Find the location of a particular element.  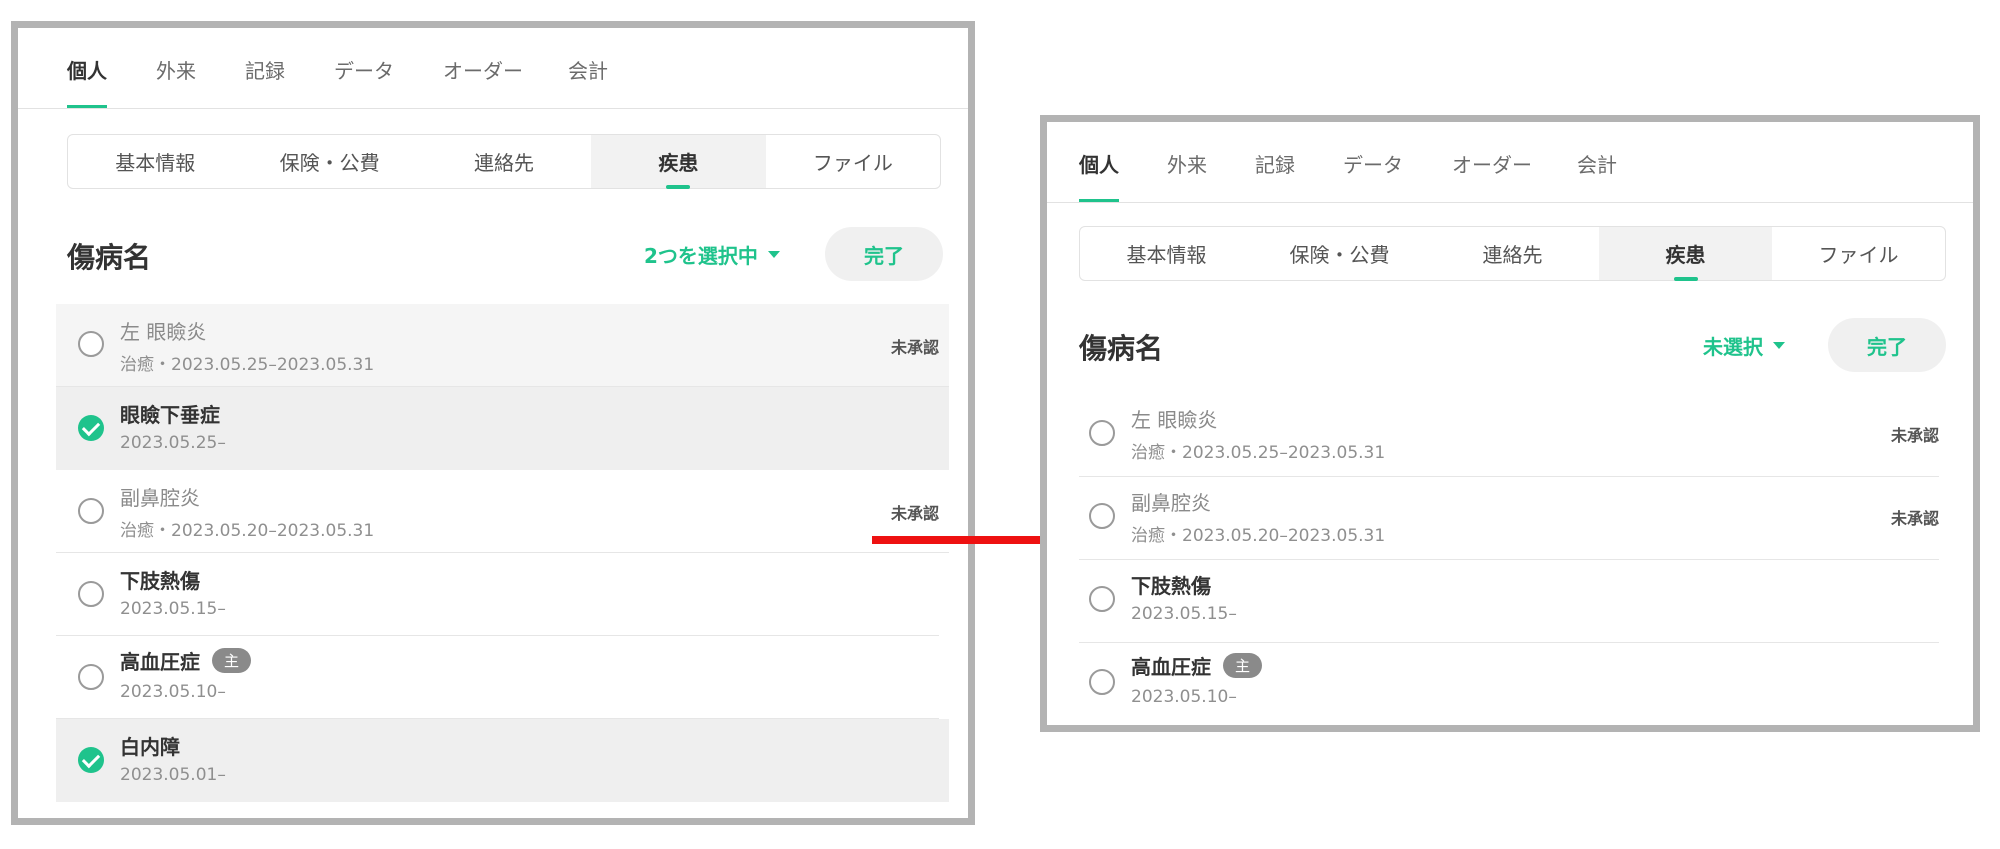

selection-dropdown: 未選択 is located at coordinates (1744, 345).